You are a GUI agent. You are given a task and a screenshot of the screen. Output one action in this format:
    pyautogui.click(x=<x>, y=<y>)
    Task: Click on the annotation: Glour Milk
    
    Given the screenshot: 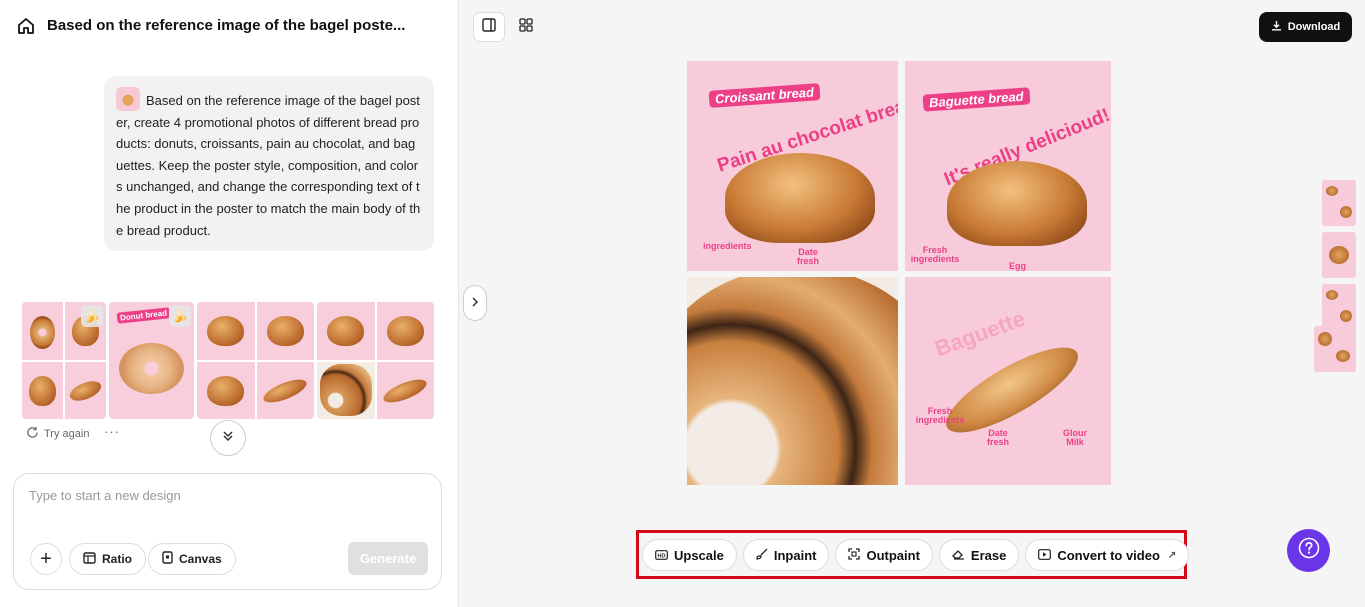 What is the action you would take?
    pyautogui.click(x=1075, y=437)
    